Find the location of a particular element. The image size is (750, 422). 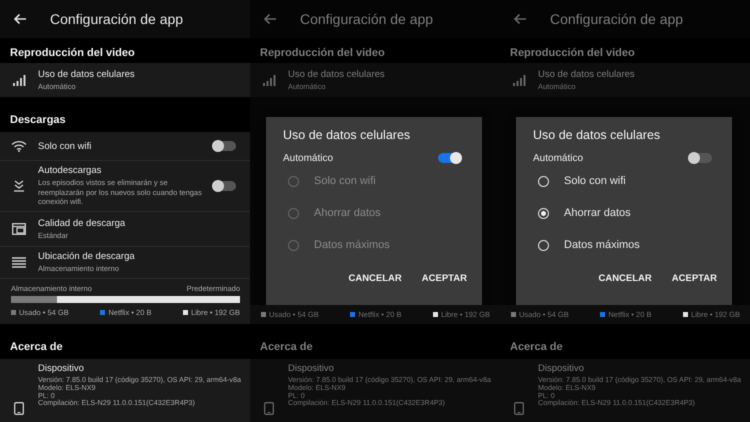

setting-title: Calidad de descarga is located at coordinates (82, 223).